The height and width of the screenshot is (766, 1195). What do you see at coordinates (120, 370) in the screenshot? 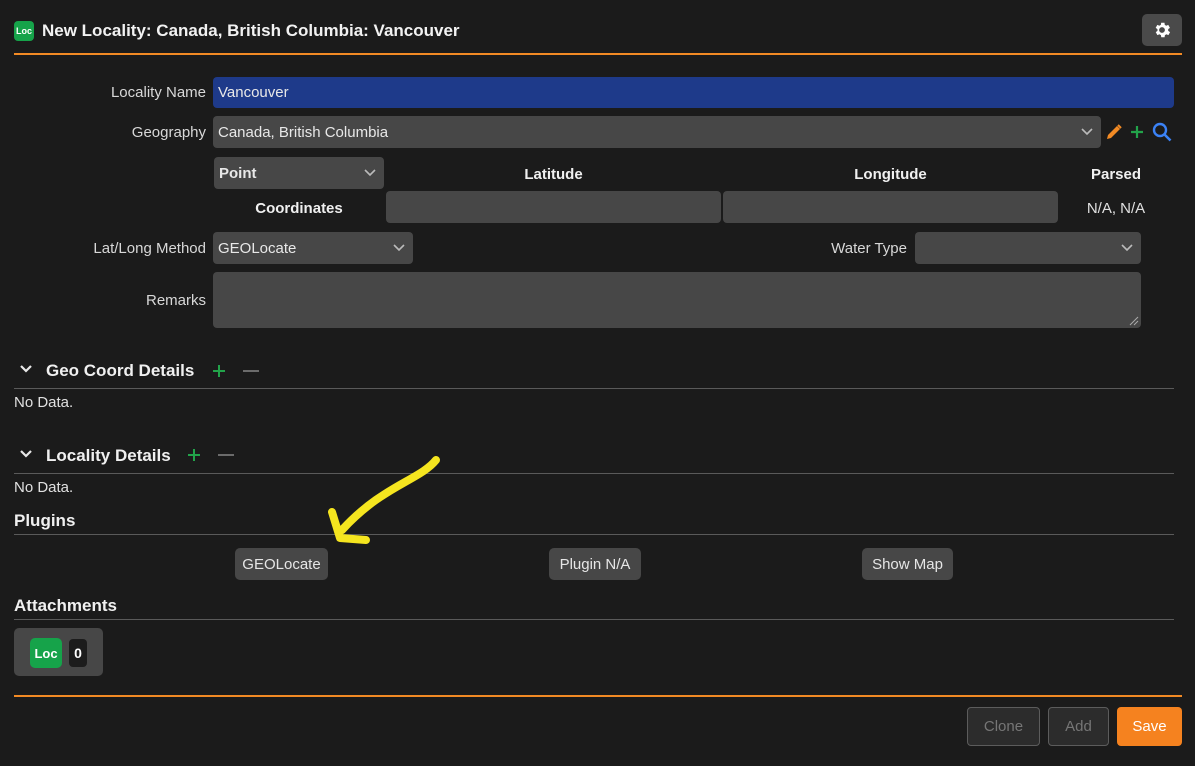
I see `geo-coord-details-title: Geo Coord Details` at bounding box center [120, 370].